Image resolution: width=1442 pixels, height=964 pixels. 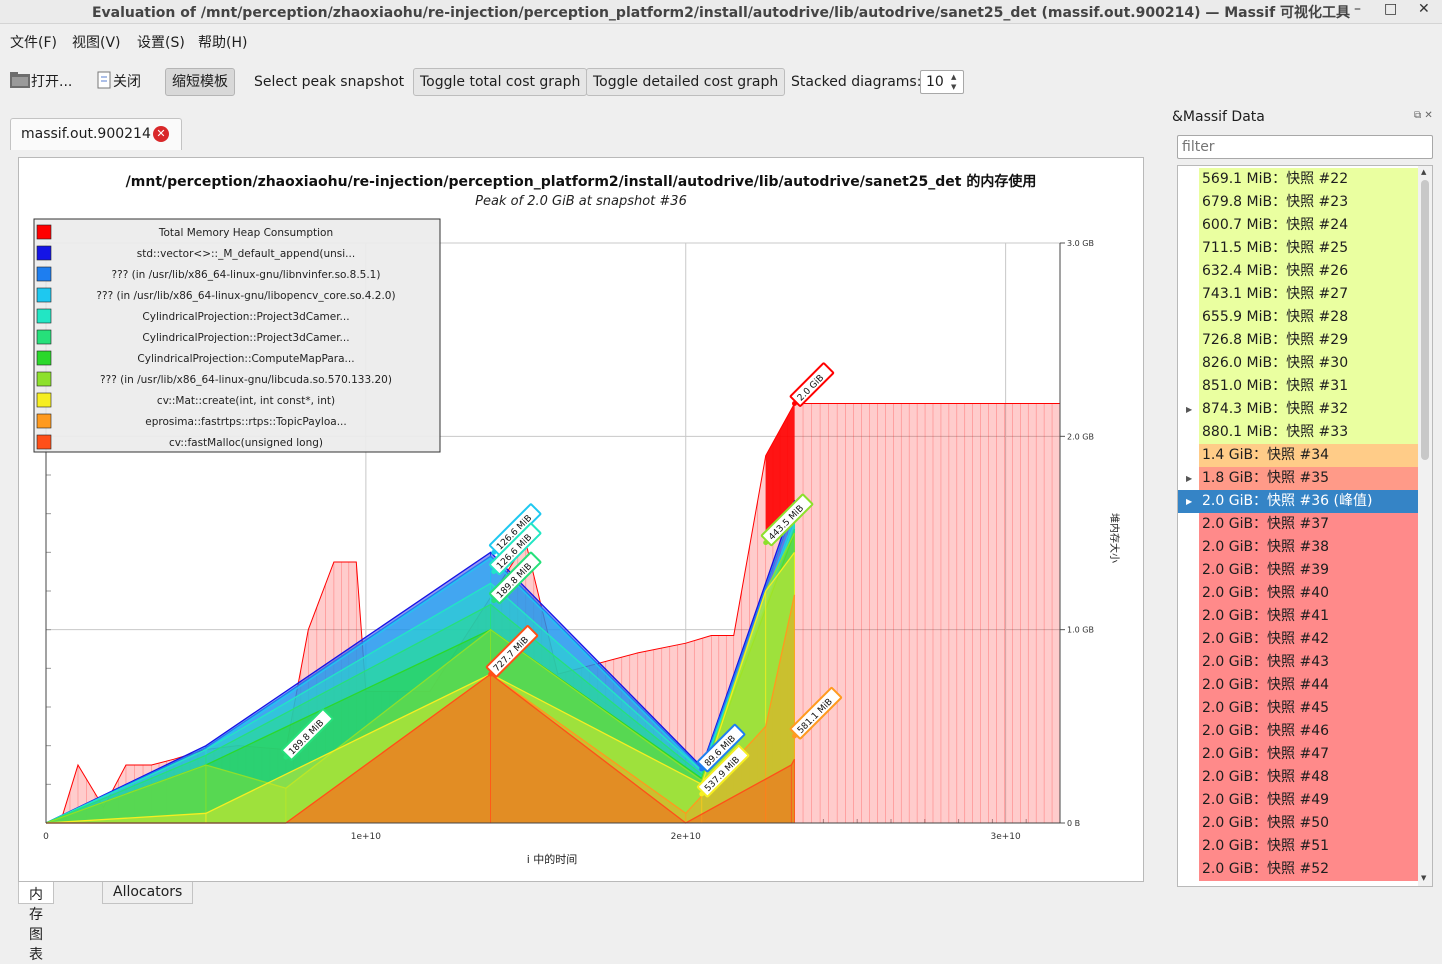 What do you see at coordinates (1308, 547) in the screenshot?
I see `snapshot-row: 2.0 GiB：快照 #38` at bounding box center [1308, 547].